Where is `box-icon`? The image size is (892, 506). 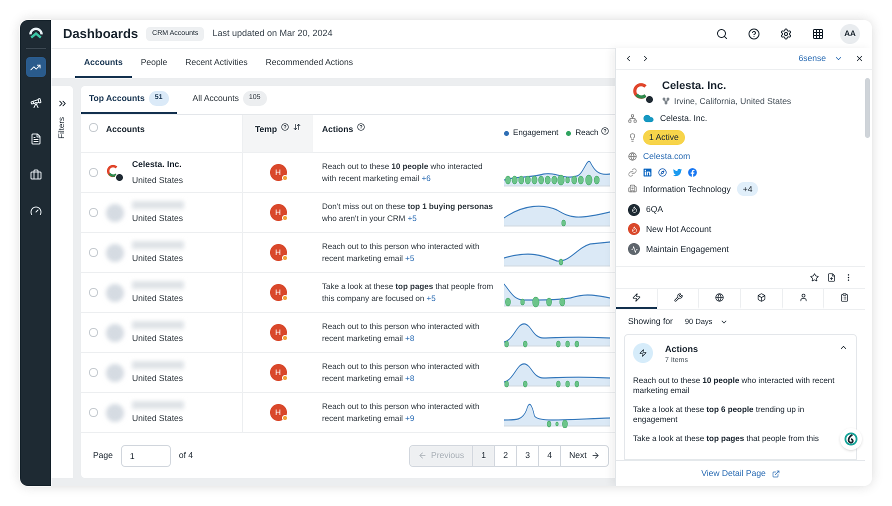
box-icon is located at coordinates (761, 297).